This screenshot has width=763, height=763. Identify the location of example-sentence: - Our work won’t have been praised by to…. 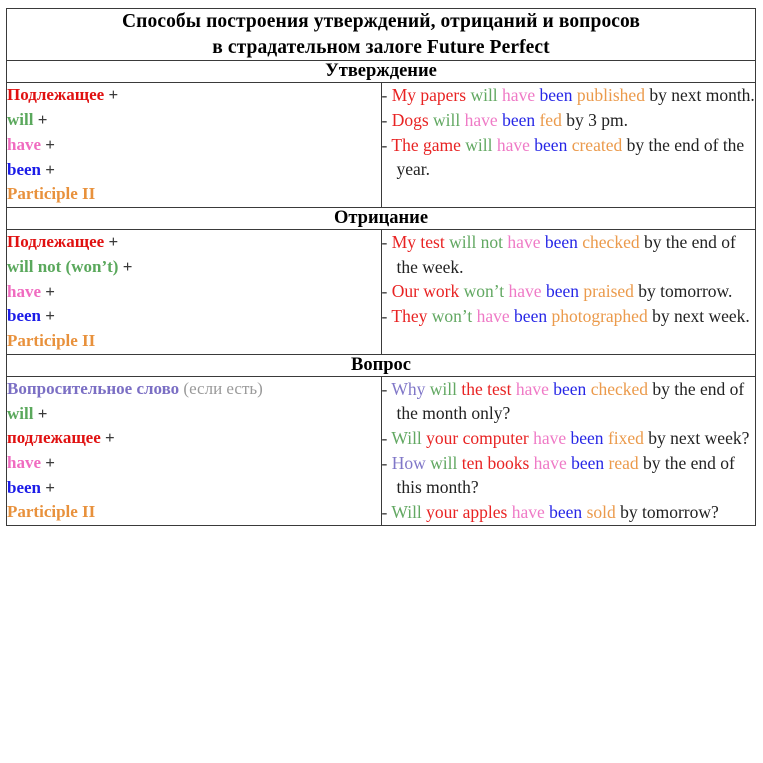
(569, 291).